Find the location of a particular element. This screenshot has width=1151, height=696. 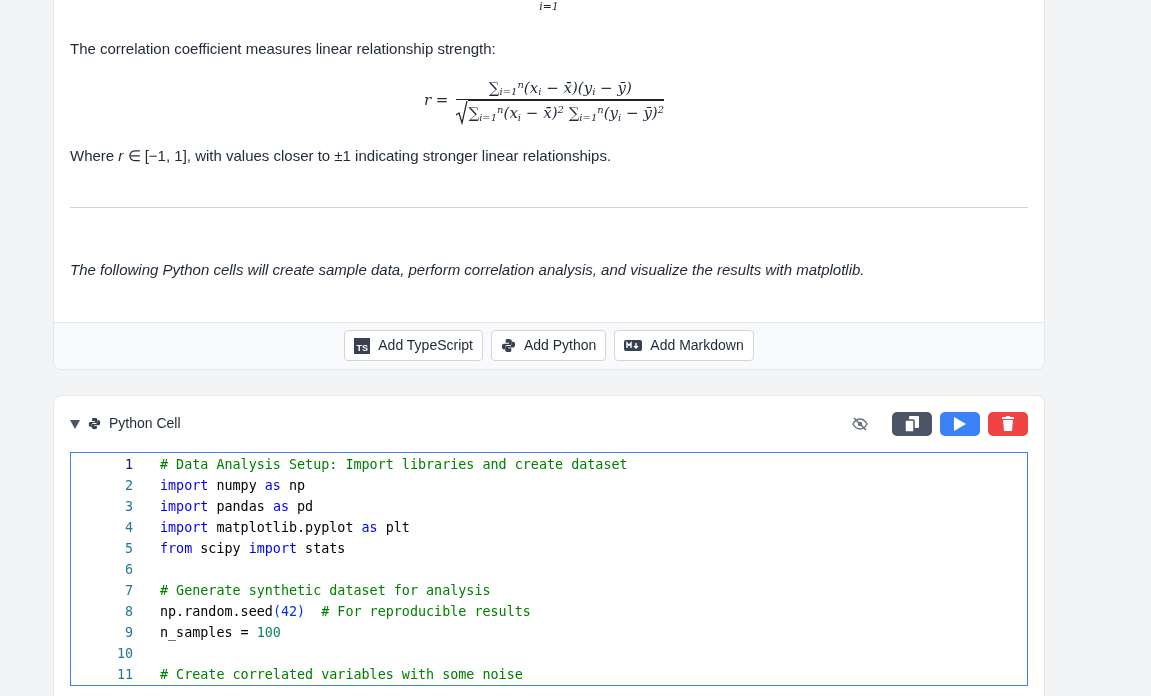

play-icon is located at coordinates (960, 423).